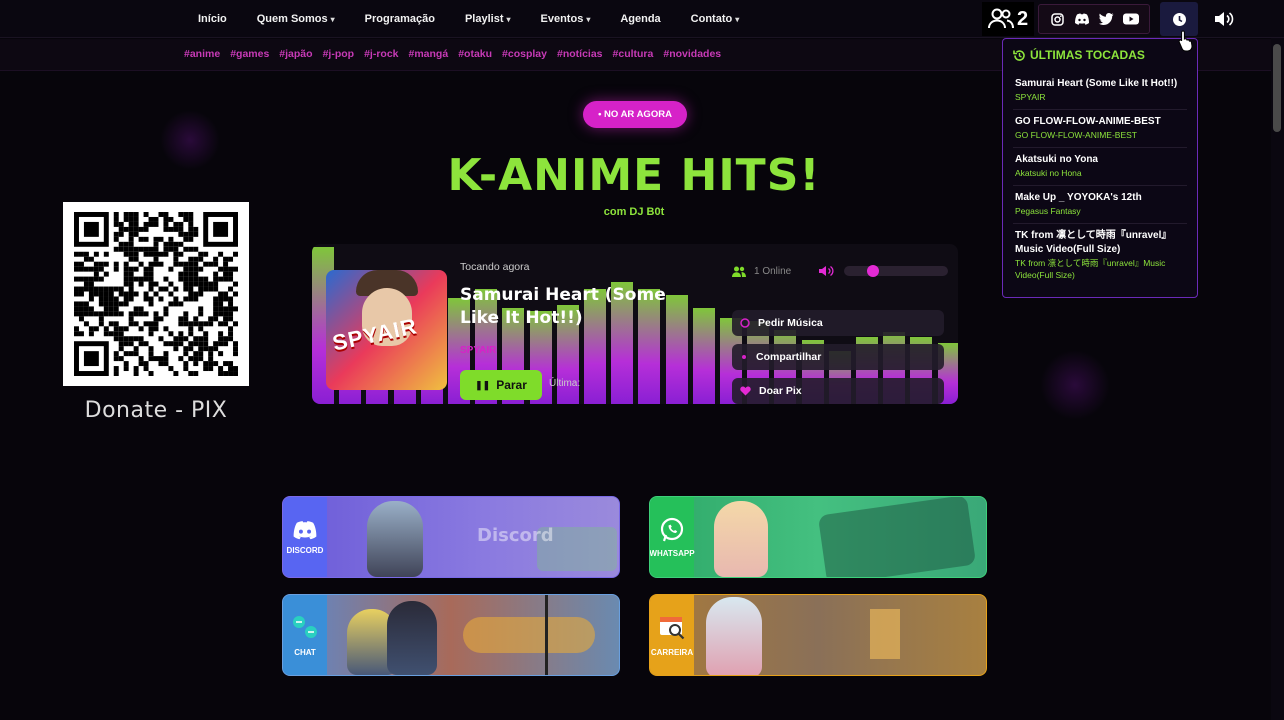 Image resolution: width=1284 pixels, height=720 pixels. What do you see at coordinates (711, 19) in the screenshot?
I see `nav-label: Contato` at bounding box center [711, 19].